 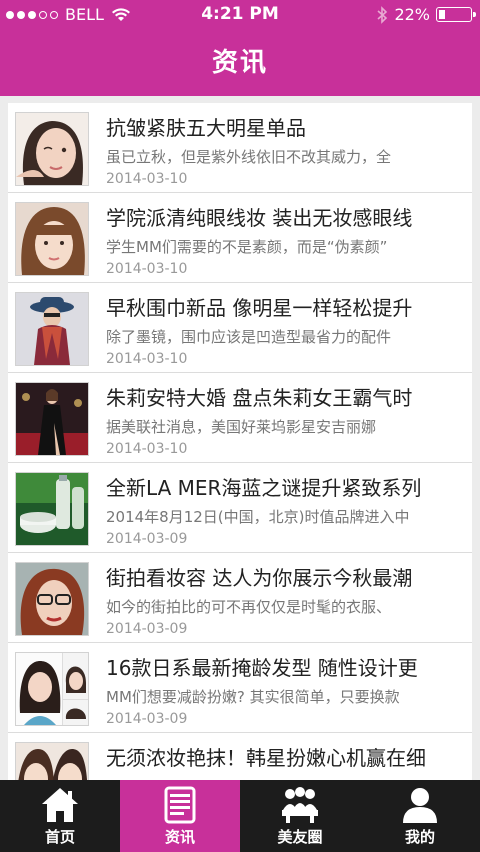 I want to click on news-title: 无须浓妆艳抹！韩星扮嫩心机赢在细, so click(x=266, y=758).